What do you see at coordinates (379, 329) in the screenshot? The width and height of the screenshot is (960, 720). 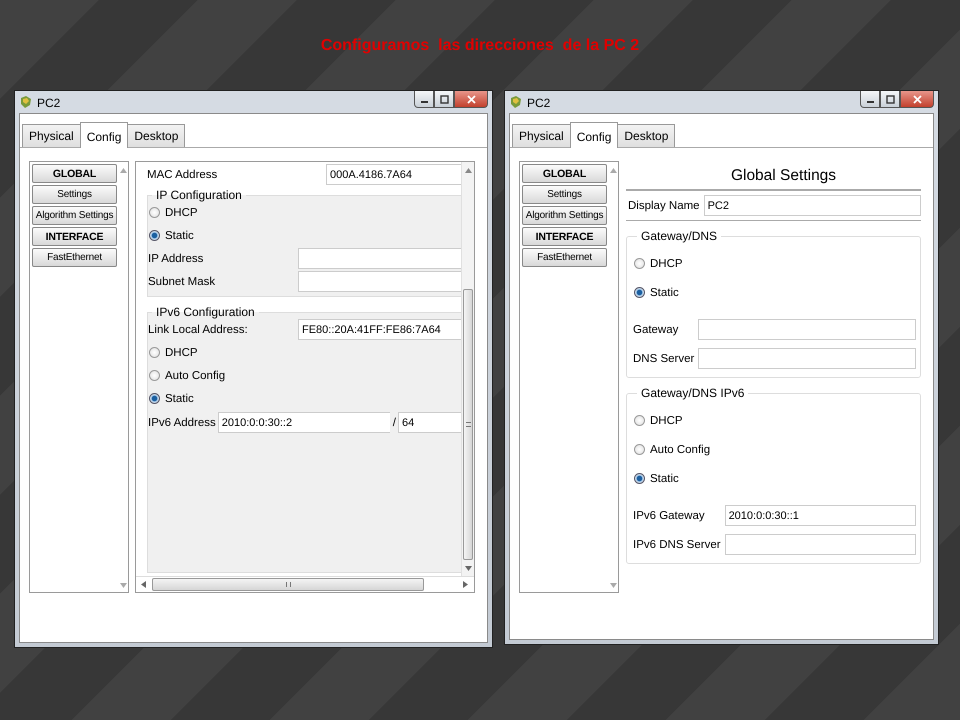 I see `text-field: FE80::20A:41FF:FE86:7A64` at bounding box center [379, 329].